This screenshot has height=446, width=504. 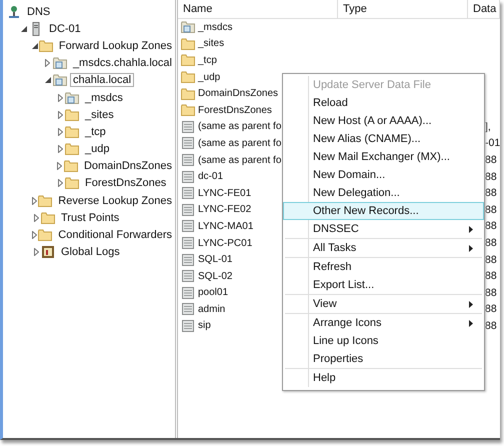 I want to click on tree-item: chahla.local, so click(x=102, y=80).